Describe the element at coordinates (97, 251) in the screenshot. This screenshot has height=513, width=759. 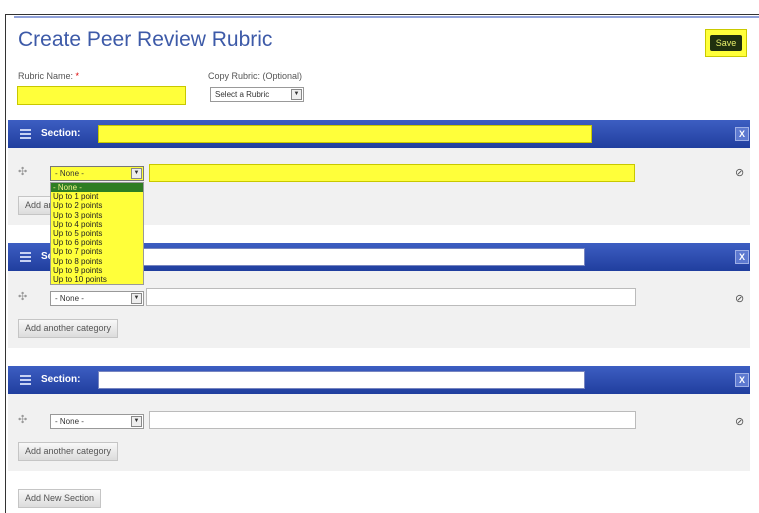
I see `dropdown-option: Up to 7 points` at that location.